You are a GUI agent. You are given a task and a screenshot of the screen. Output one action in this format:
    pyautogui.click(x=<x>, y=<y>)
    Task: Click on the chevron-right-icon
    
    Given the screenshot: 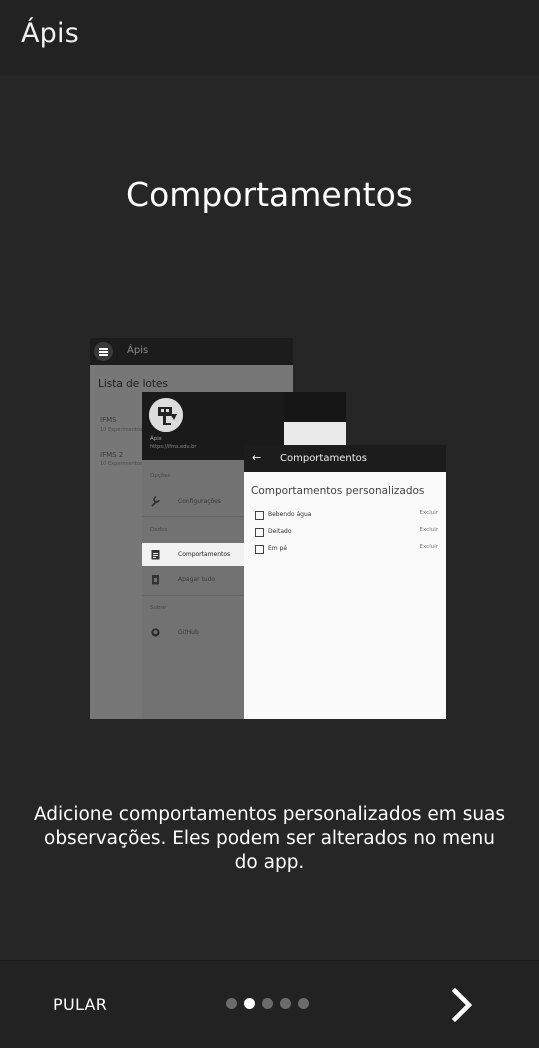 What is the action you would take?
    pyautogui.click(x=462, y=1005)
    